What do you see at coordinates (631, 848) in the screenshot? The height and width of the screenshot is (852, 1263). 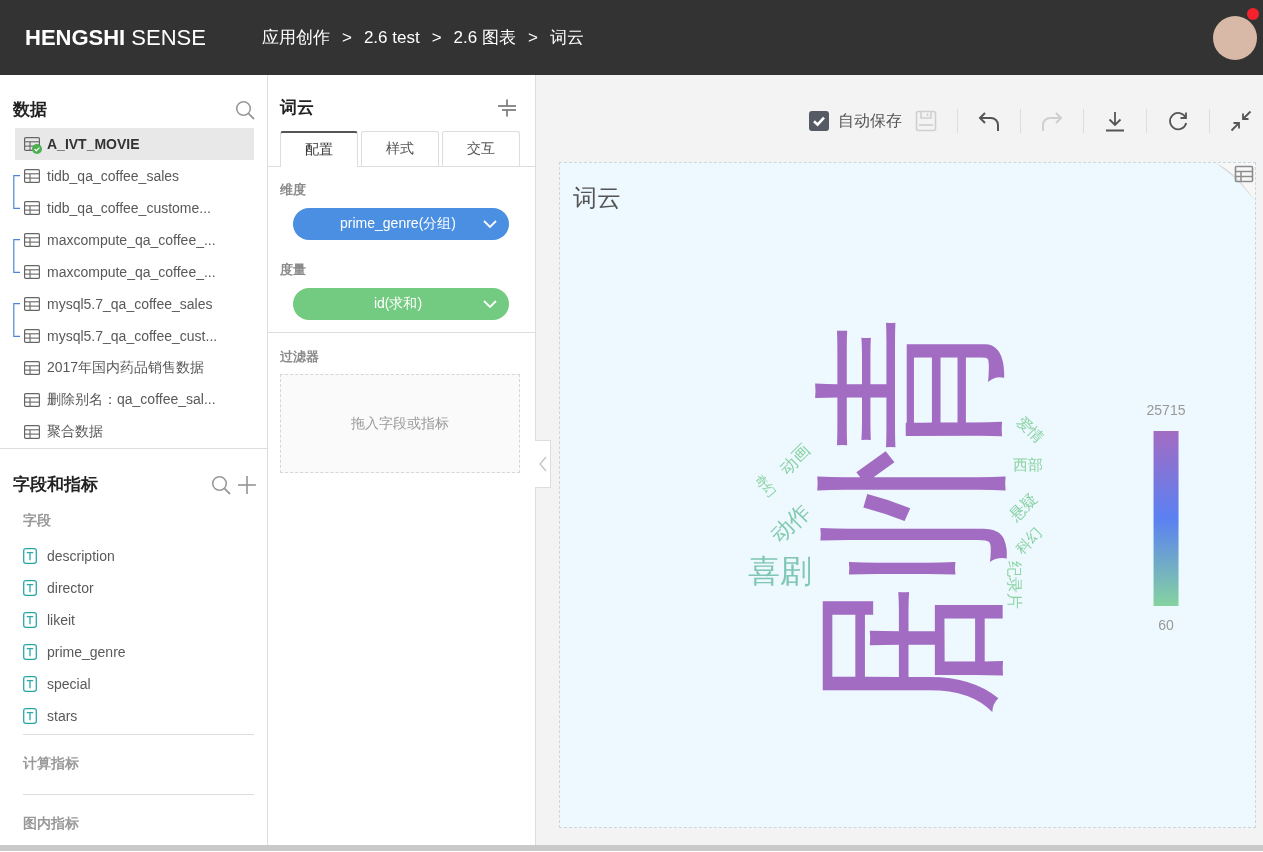 I see `horizontal-scrollbar` at bounding box center [631, 848].